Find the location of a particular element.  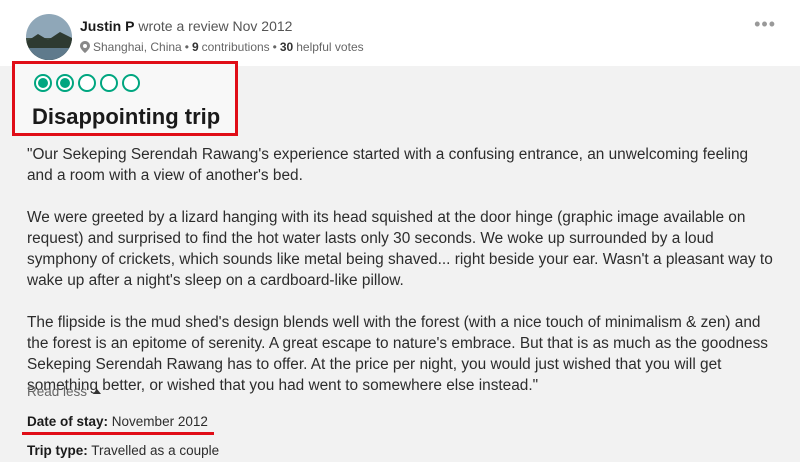

rating-bubbles is located at coordinates (87, 83).